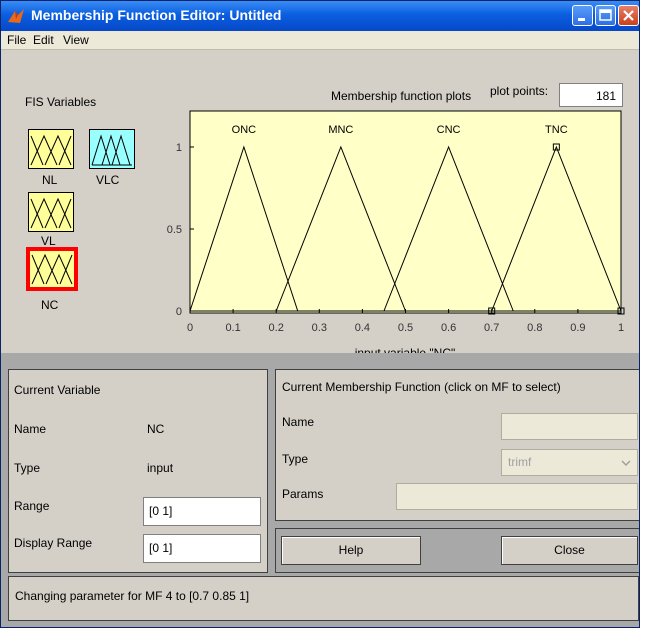 The height and width of the screenshot is (631, 648). I want to click on current-variable-header: Current Variable, so click(57, 390).